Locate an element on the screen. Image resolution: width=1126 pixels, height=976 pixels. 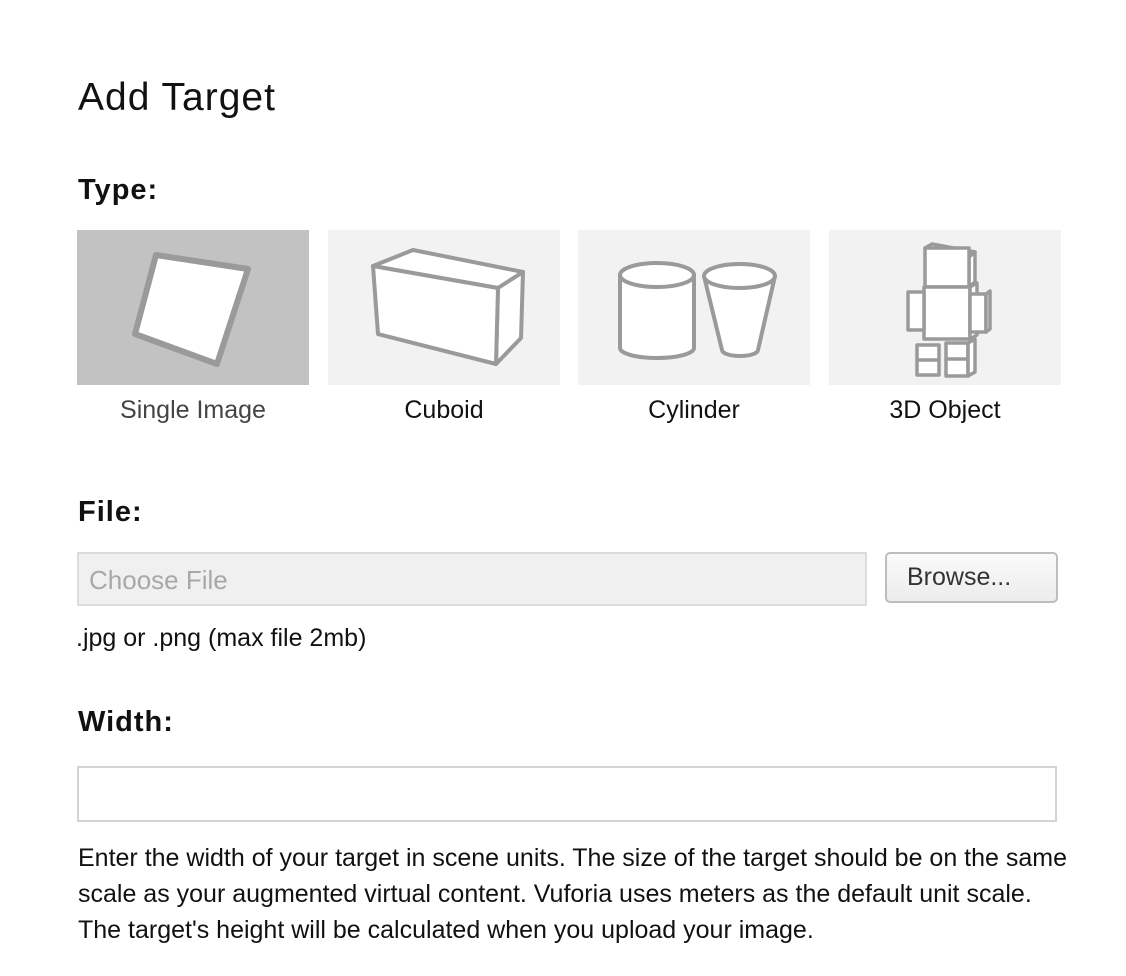
3d-object-icon is located at coordinates (945, 307).